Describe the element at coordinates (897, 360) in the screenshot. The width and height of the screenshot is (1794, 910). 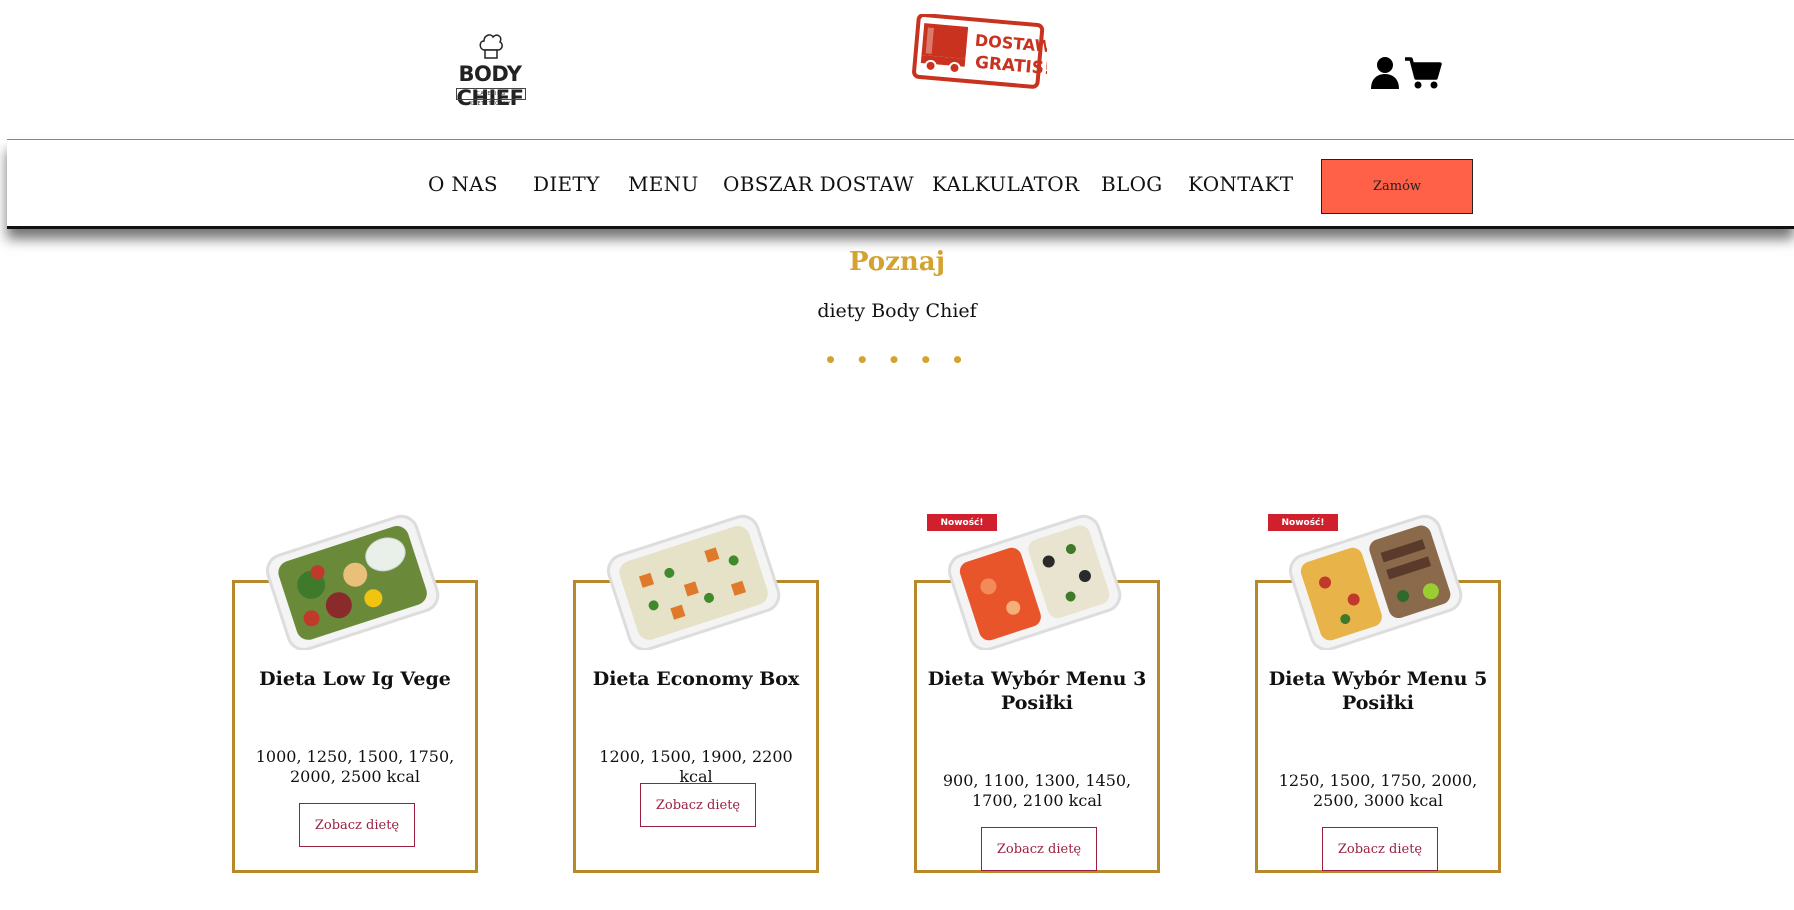
I see `section-dots: • • • • •` at that location.